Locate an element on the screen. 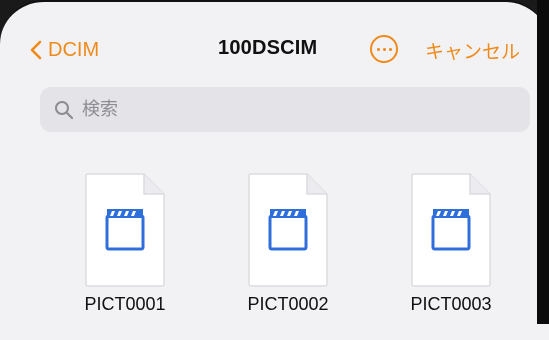 The width and height of the screenshot is (549, 340). back-label: DCIM is located at coordinates (74, 49).